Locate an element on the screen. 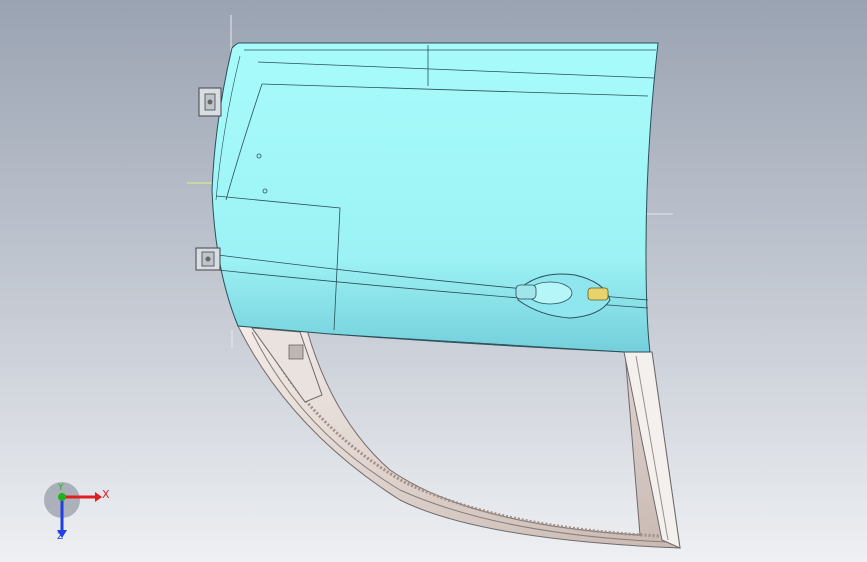 Image resolution: width=867 pixels, height=562 pixels. bracket-detail is located at coordinates (296, 352).